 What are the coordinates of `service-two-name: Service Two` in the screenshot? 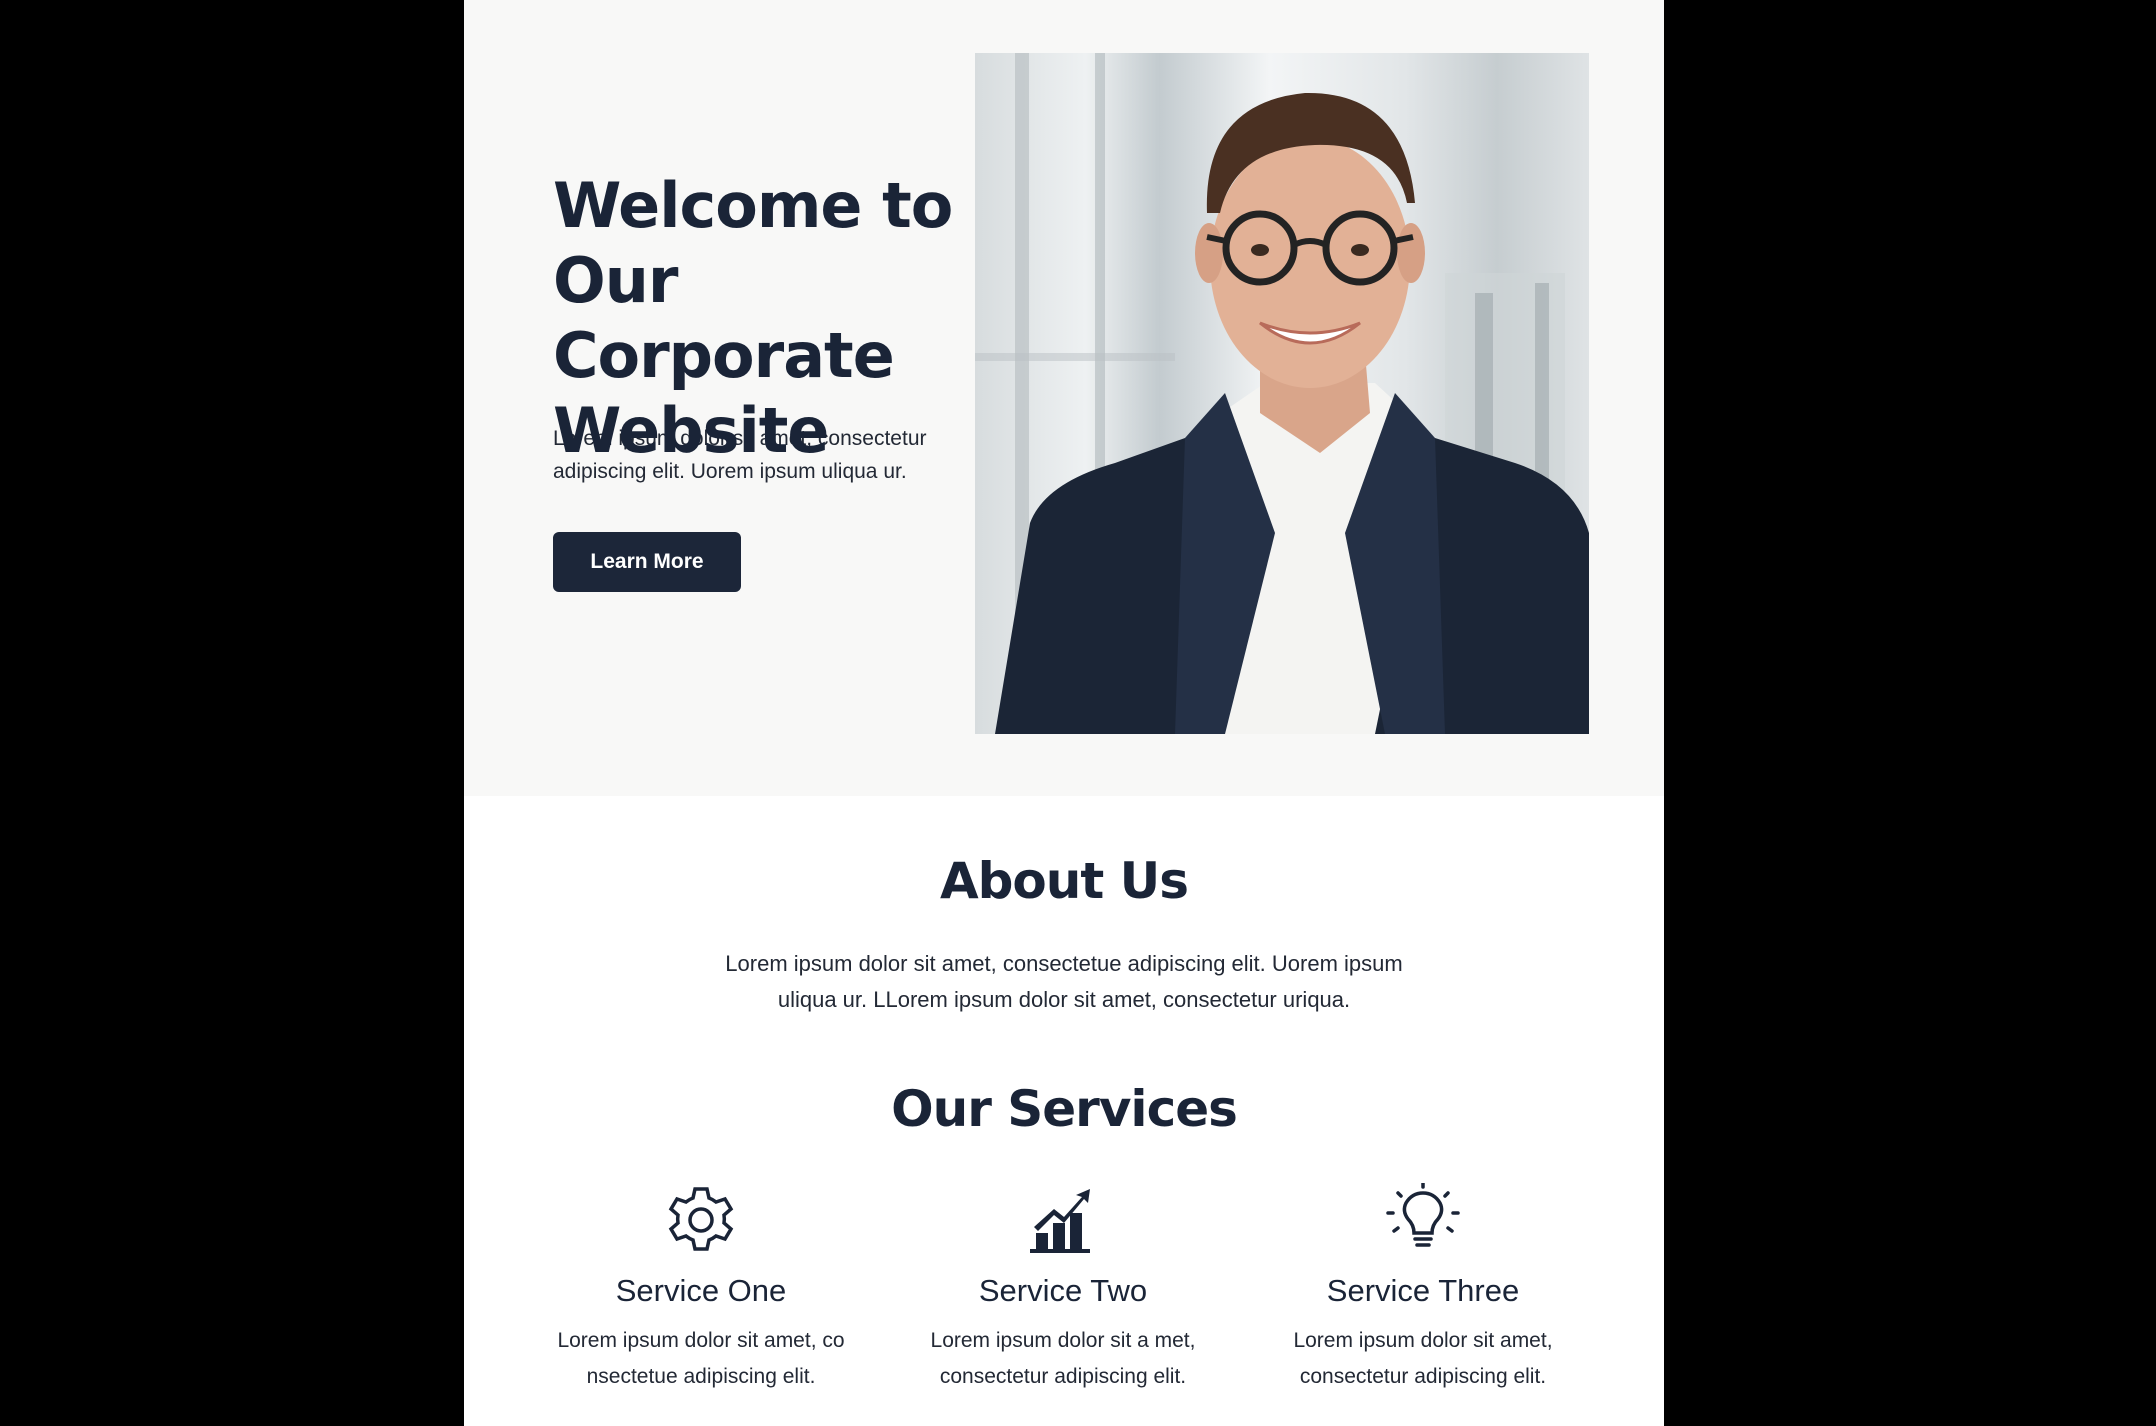 It's located at (1063, 1290).